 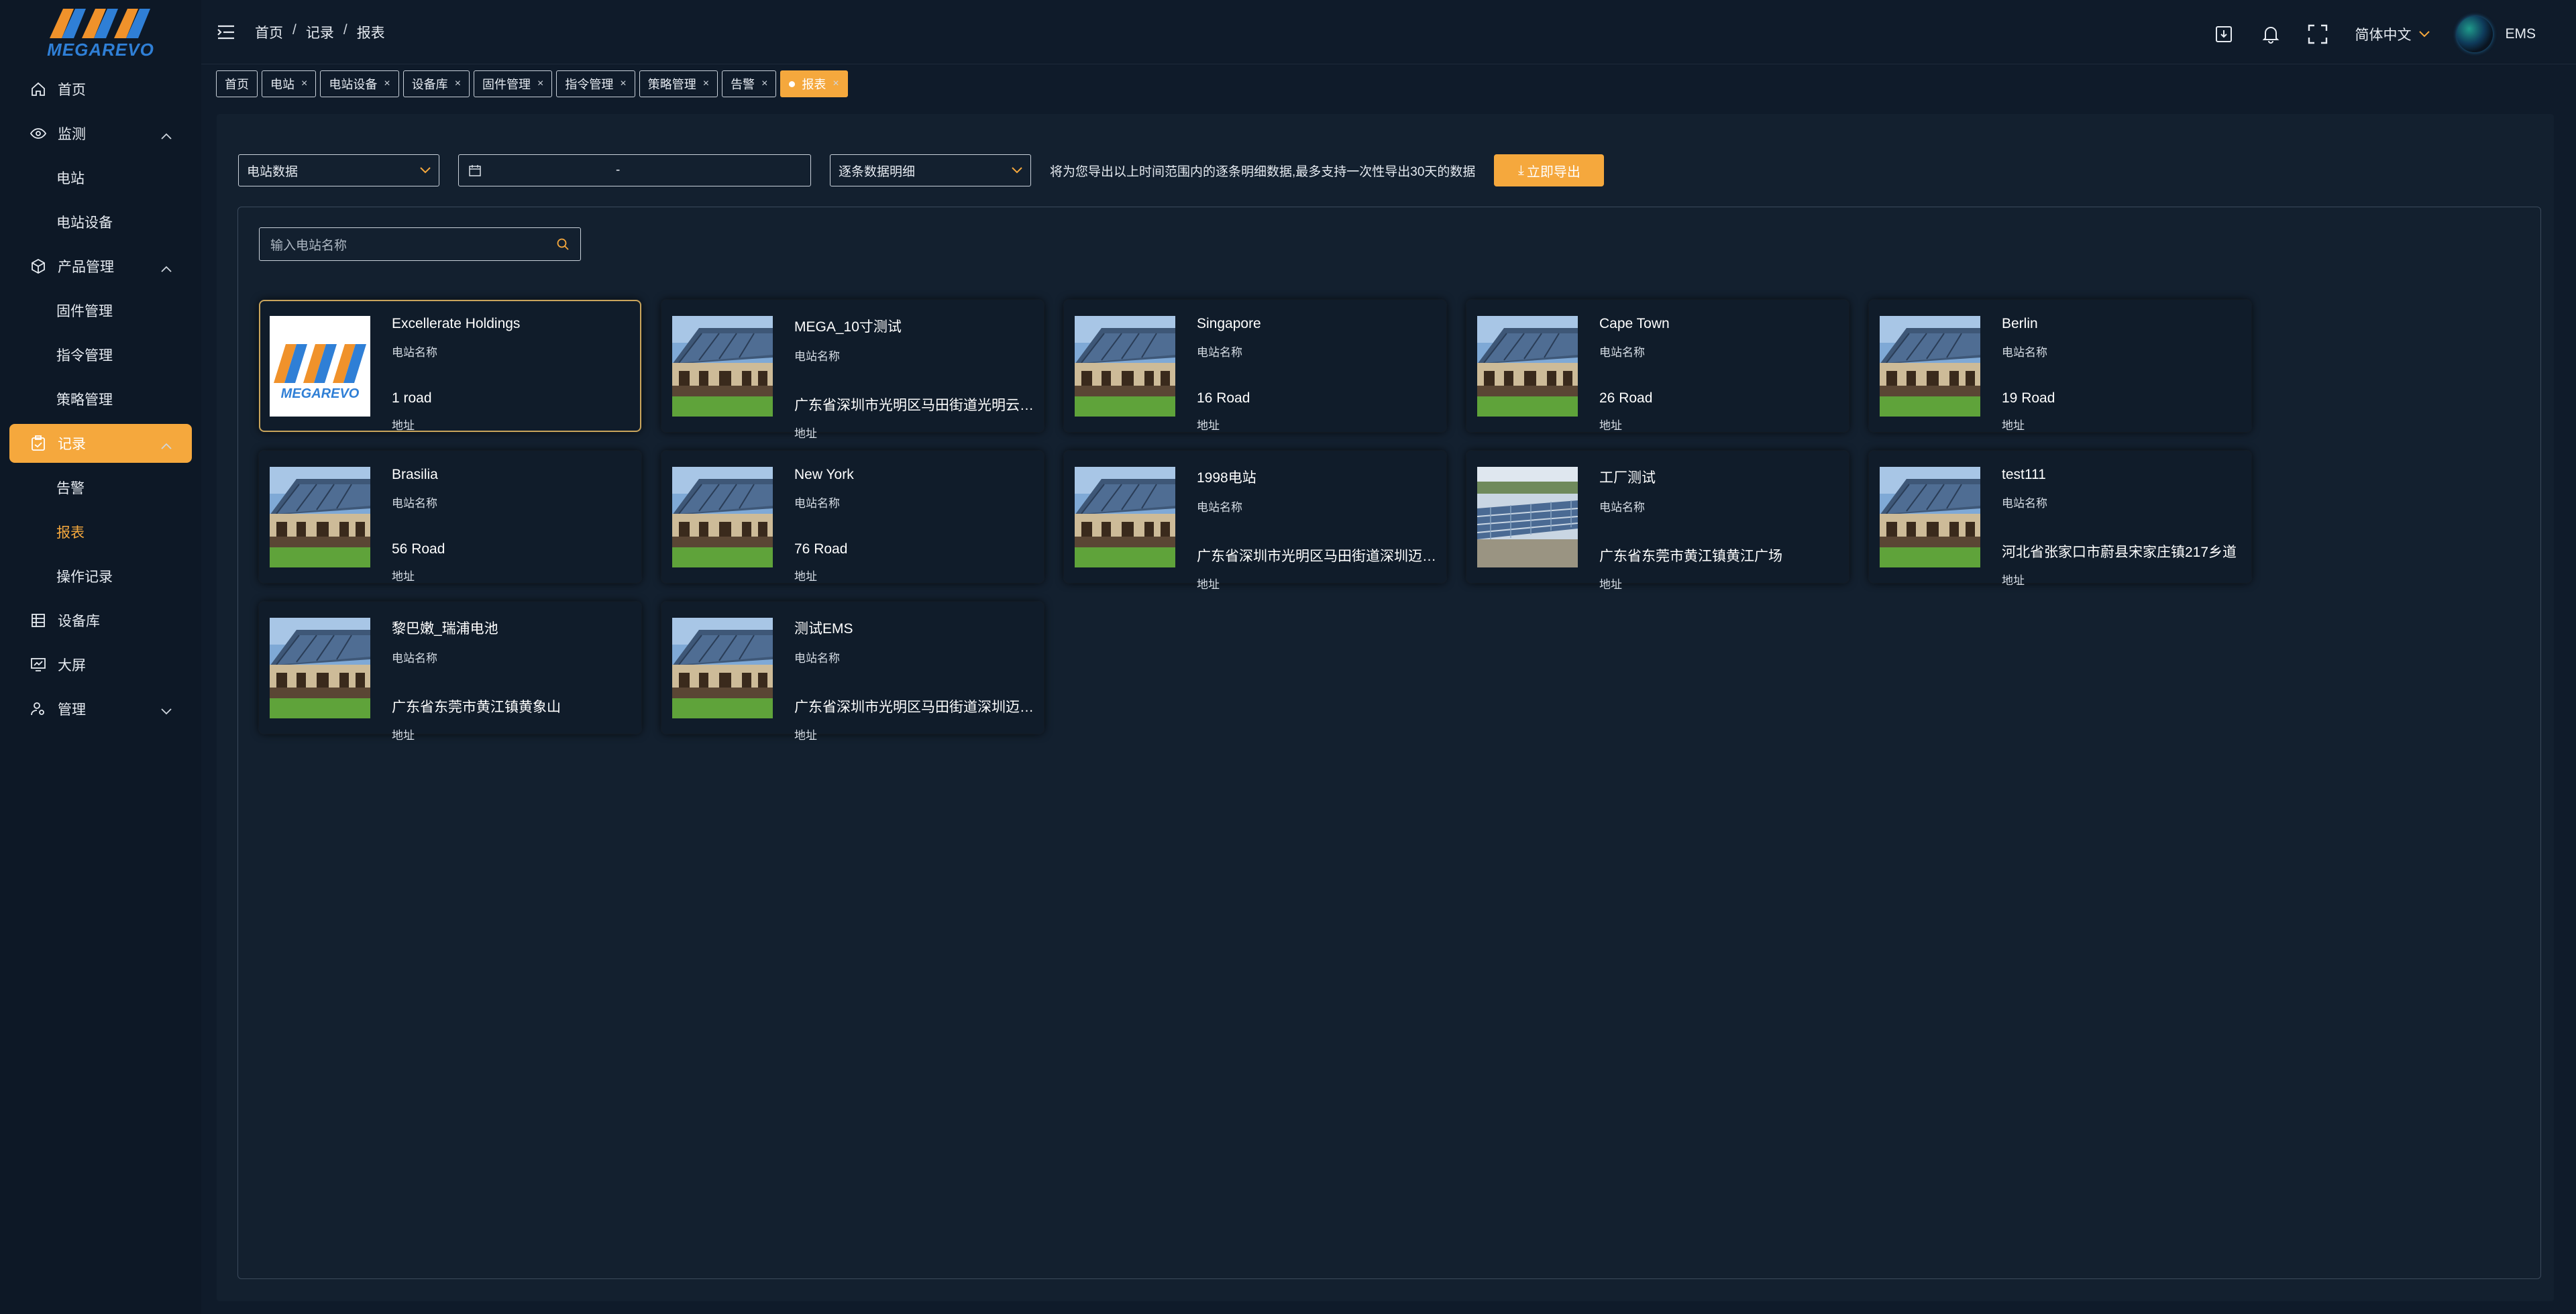 What do you see at coordinates (289, 83) in the screenshot?
I see `tab-1: 电站 ×` at bounding box center [289, 83].